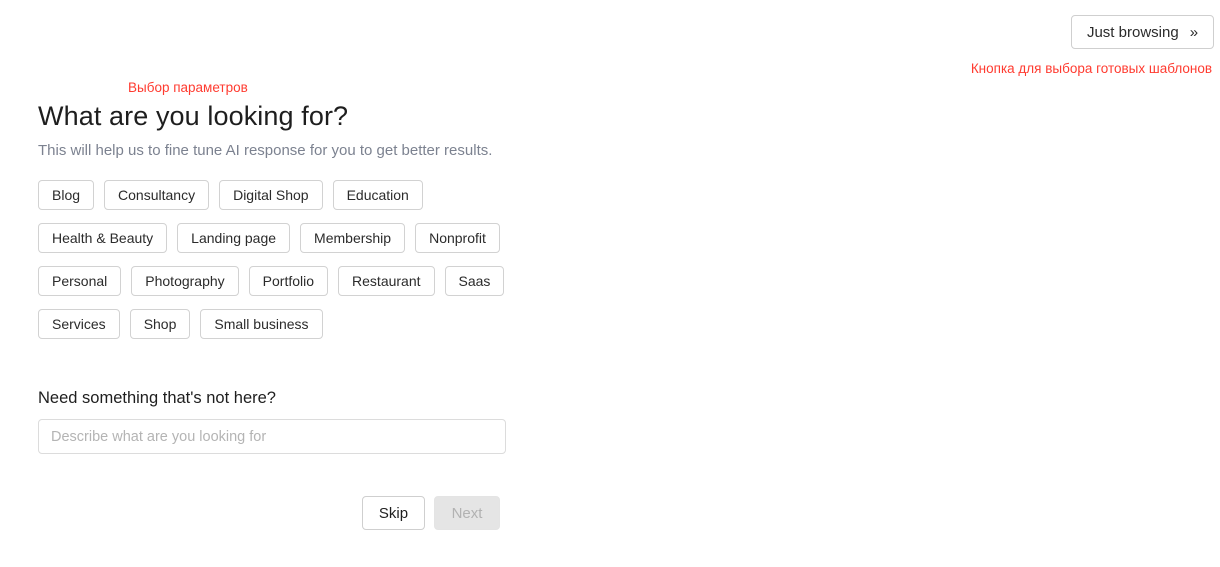  Describe the element at coordinates (185, 281) in the screenshot. I see `tag-photography: Photography` at that location.